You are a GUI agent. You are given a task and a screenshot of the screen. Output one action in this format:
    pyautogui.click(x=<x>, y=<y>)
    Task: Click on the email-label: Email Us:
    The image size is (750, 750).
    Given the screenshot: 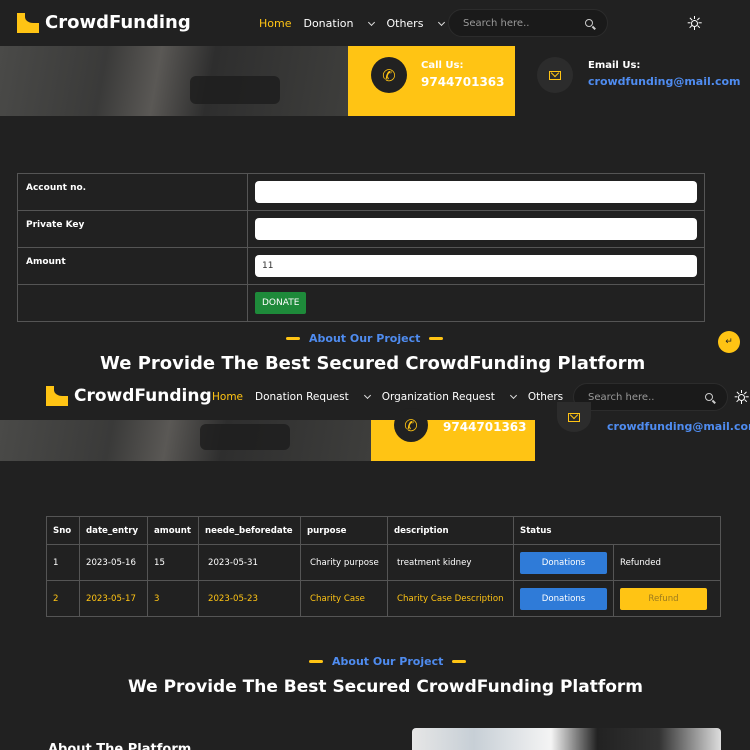 What is the action you would take?
    pyautogui.click(x=614, y=65)
    